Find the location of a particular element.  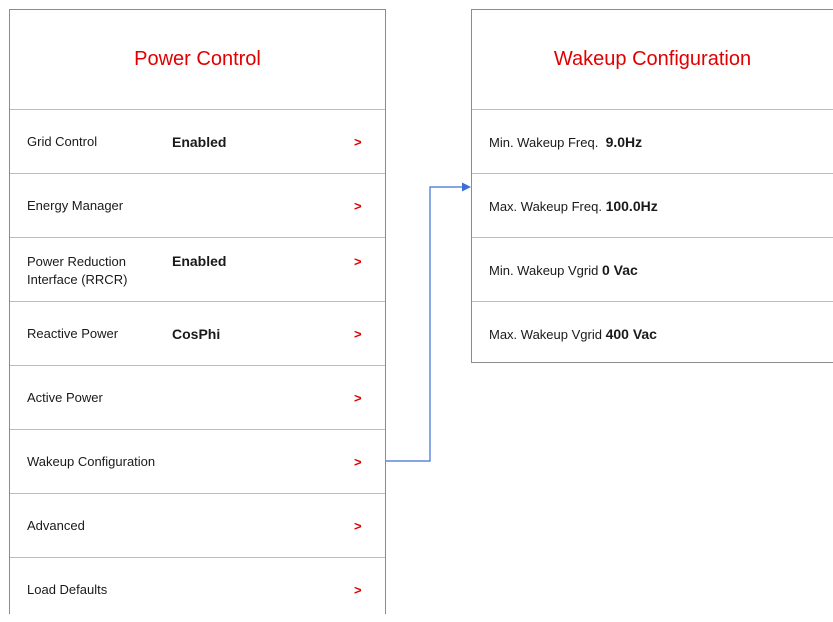

setting-label-and-value: Max. Wakeup Freq. 100.0Hz is located at coordinates (573, 206).